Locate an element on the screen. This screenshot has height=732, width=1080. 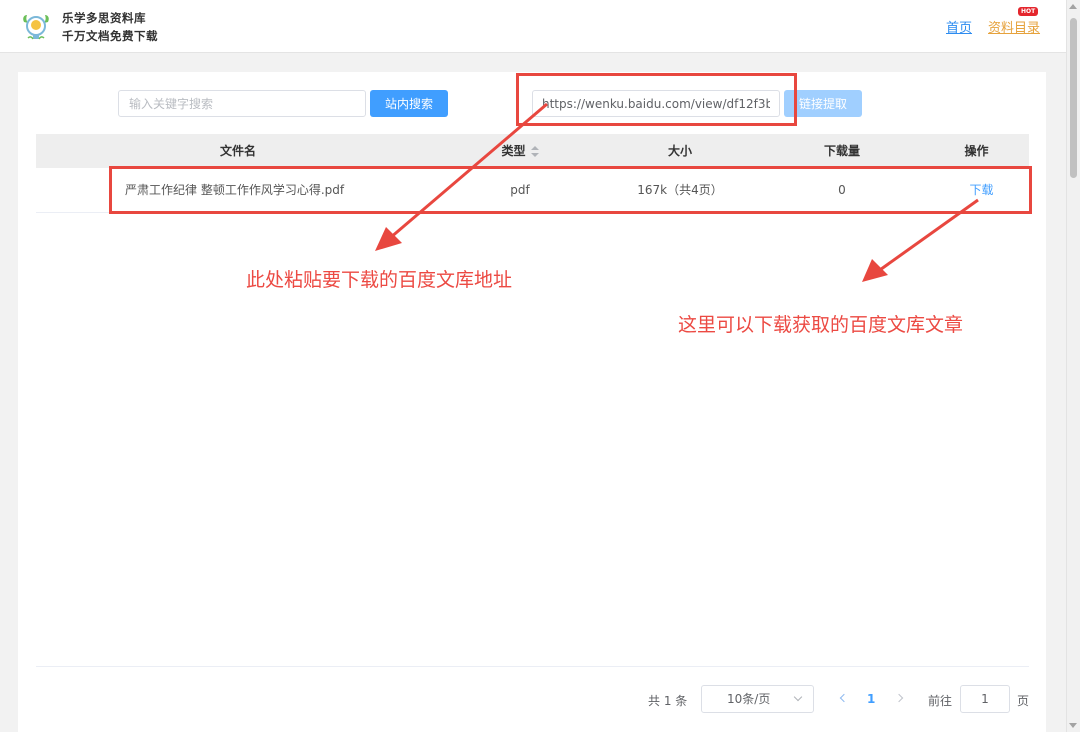
column-header-action: 操作 is located at coordinates (976, 151).